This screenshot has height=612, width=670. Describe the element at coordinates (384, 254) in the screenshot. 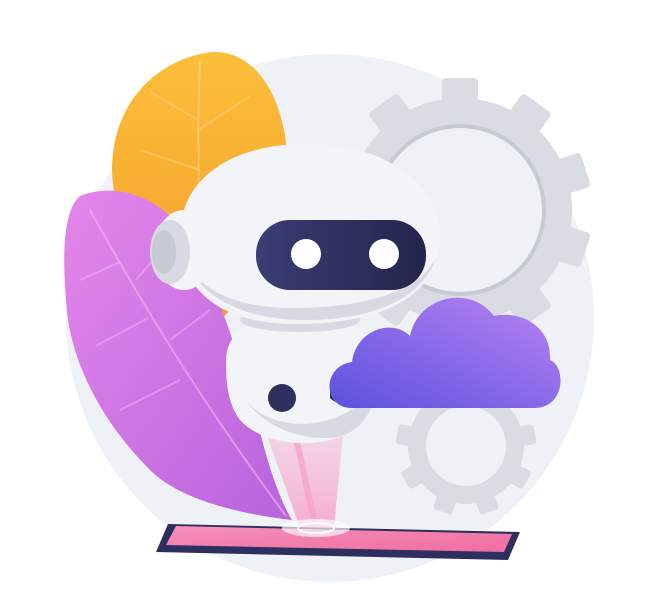

I see `robot-eye-right` at that location.